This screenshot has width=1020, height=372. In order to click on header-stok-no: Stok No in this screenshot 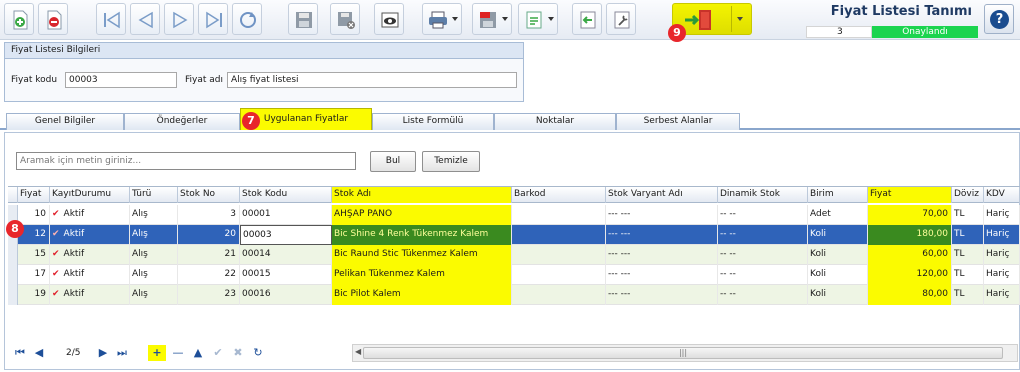, I will do `click(209, 195)`.